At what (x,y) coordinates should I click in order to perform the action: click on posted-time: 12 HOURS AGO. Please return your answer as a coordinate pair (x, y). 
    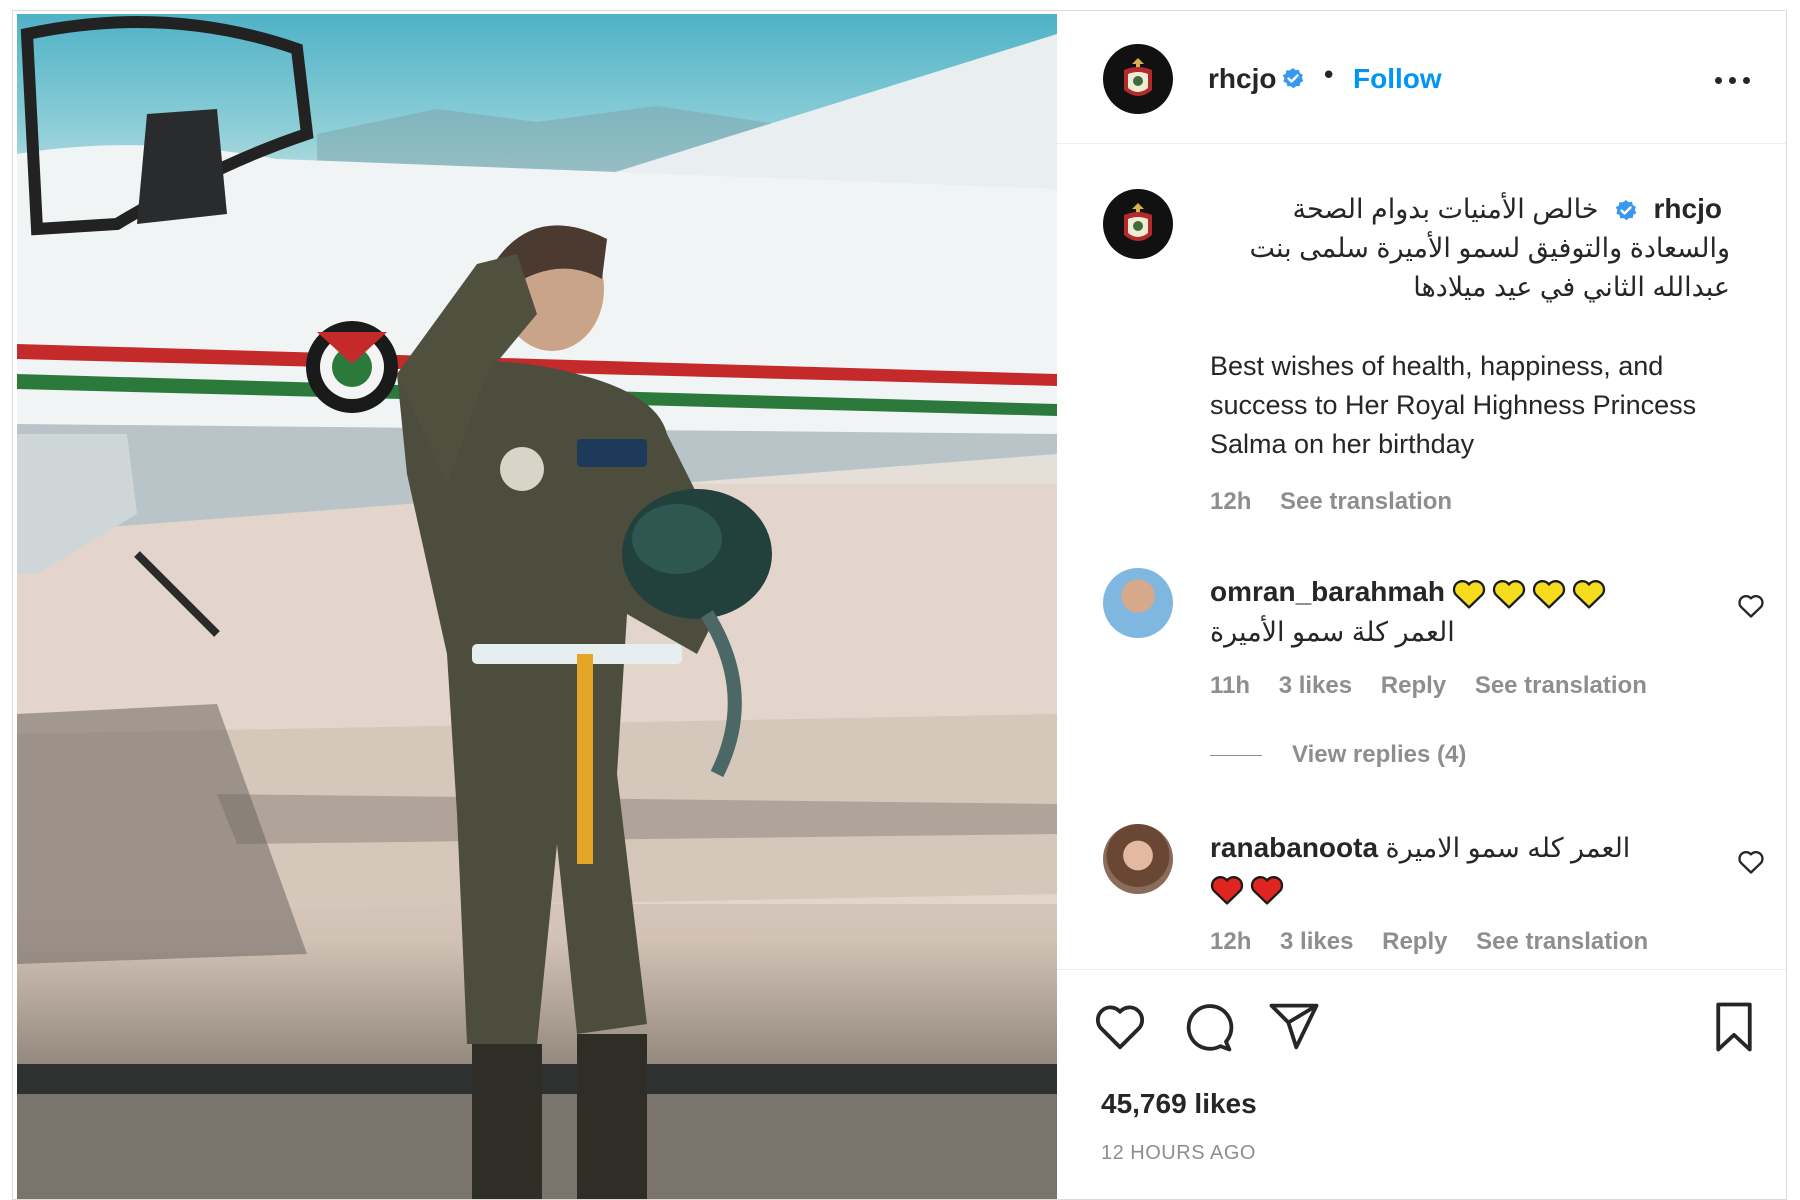
    Looking at the image, I should click on (1178, 1153).